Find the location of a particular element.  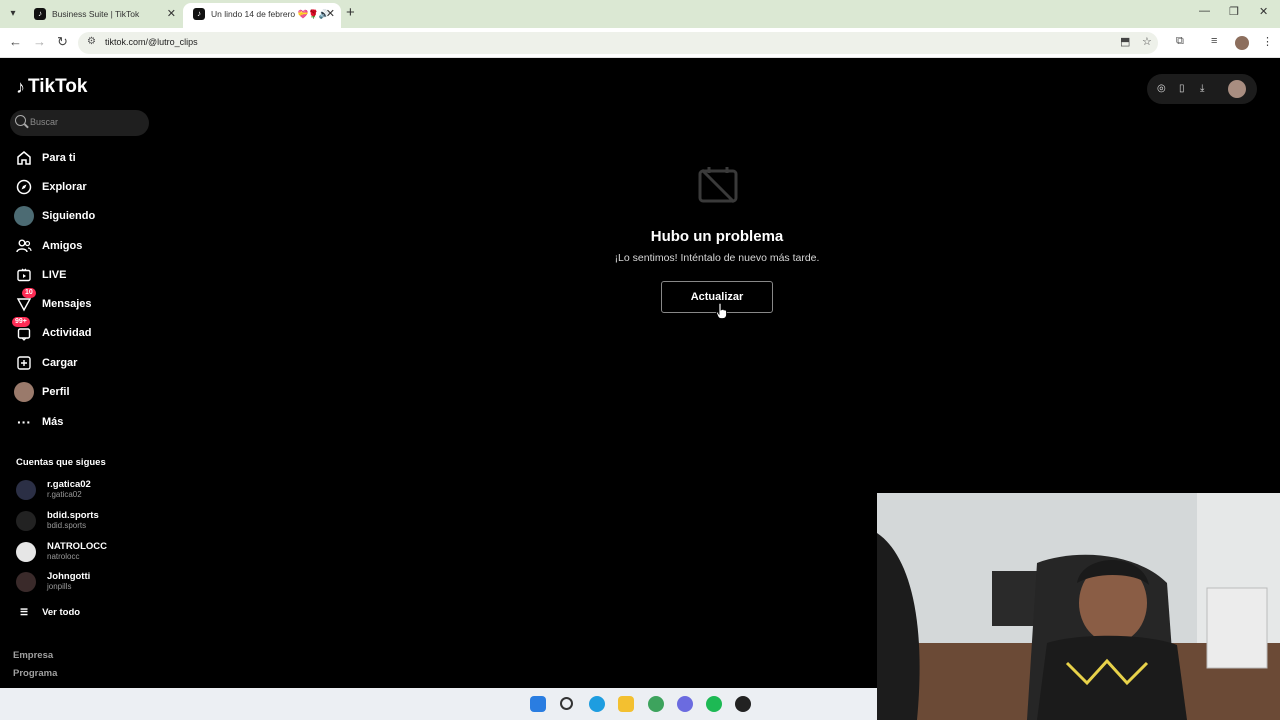

nav-siguiendo: Siguiendo is located at coordinates (54, 216).